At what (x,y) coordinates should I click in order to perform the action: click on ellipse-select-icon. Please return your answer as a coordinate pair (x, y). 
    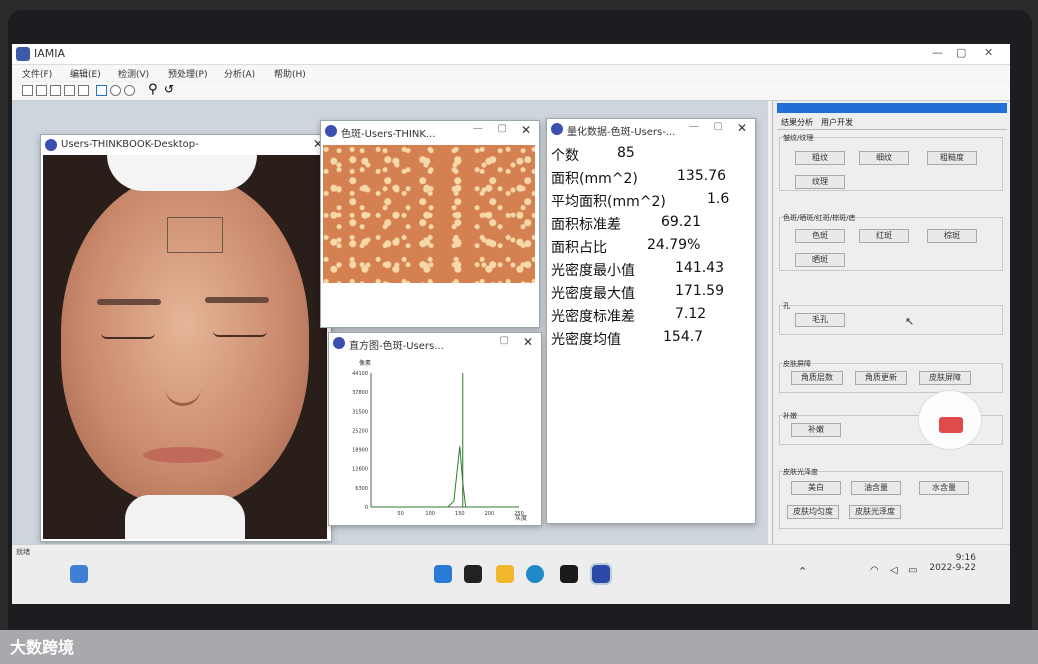
    Looking at the image, I should click on (115, 90).